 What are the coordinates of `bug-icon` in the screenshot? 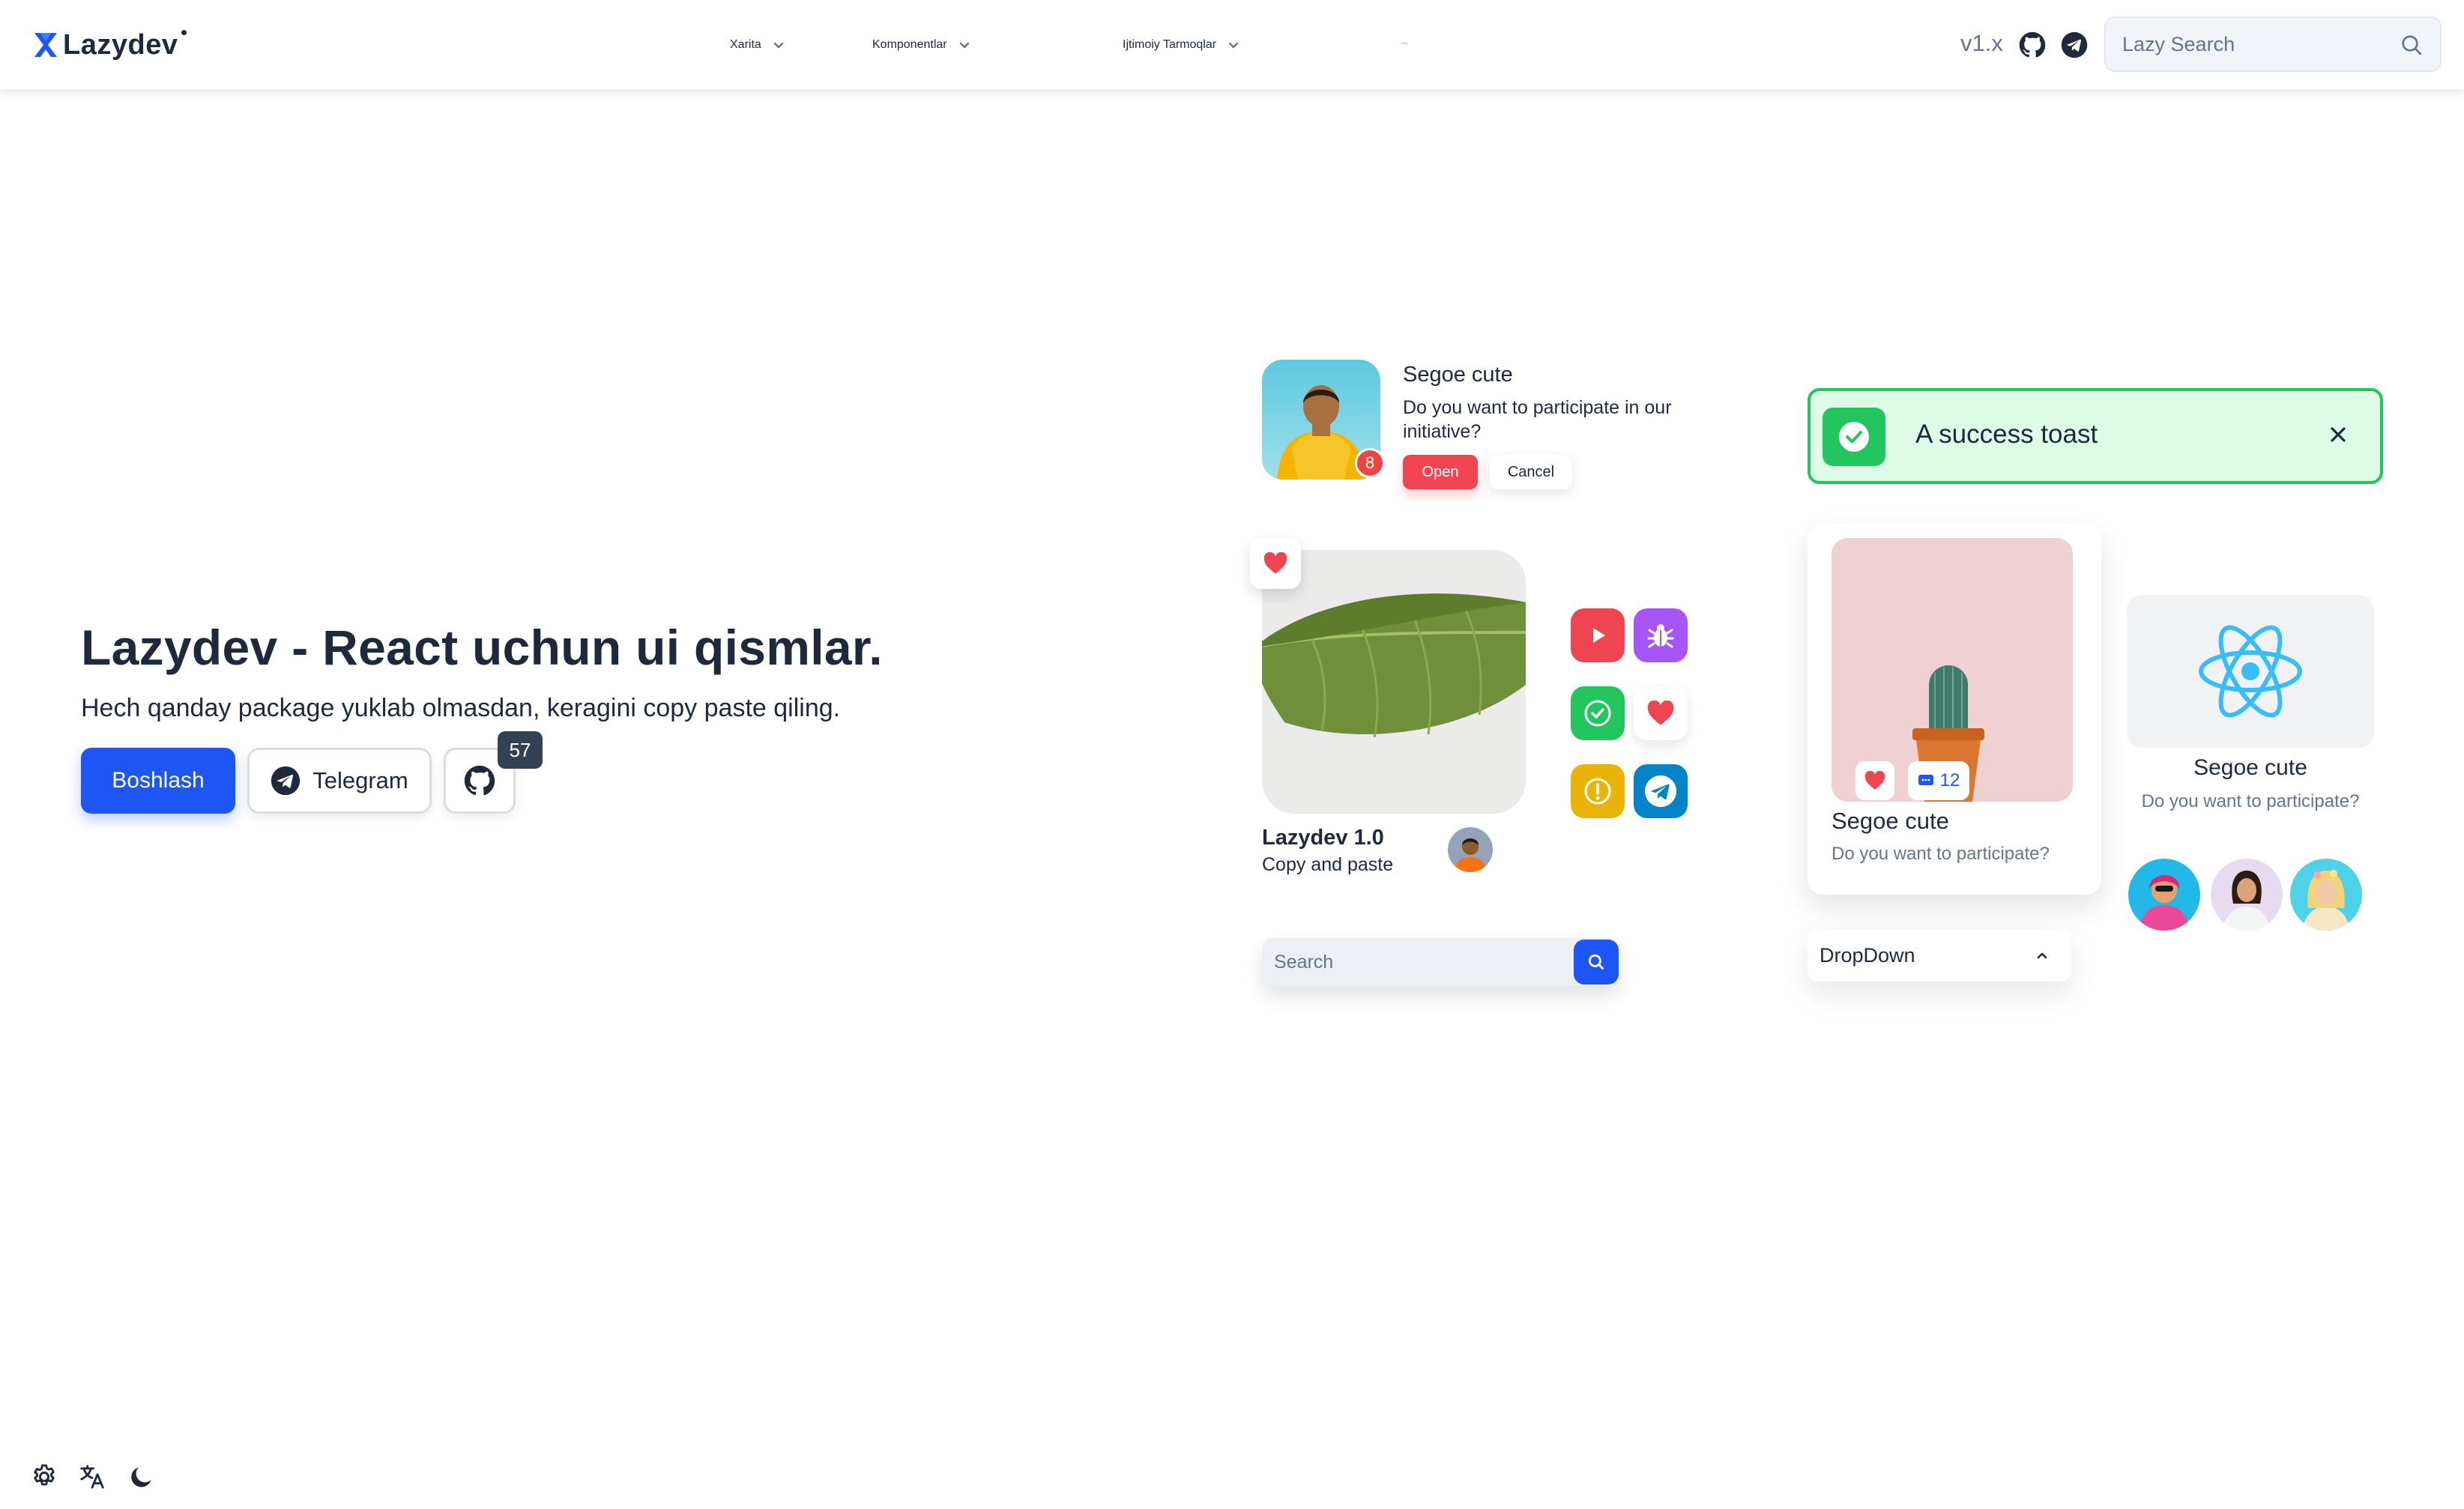 It's located at (1661, 636).